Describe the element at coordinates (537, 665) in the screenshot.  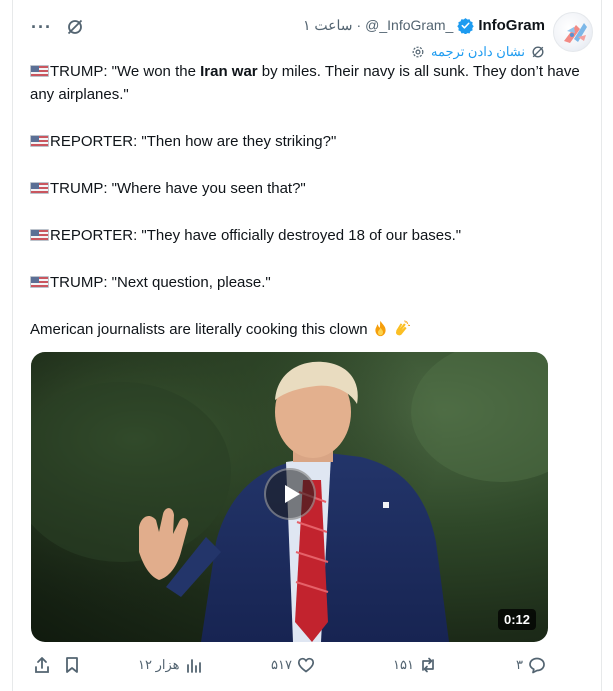
I see `reply-icon` at that location.